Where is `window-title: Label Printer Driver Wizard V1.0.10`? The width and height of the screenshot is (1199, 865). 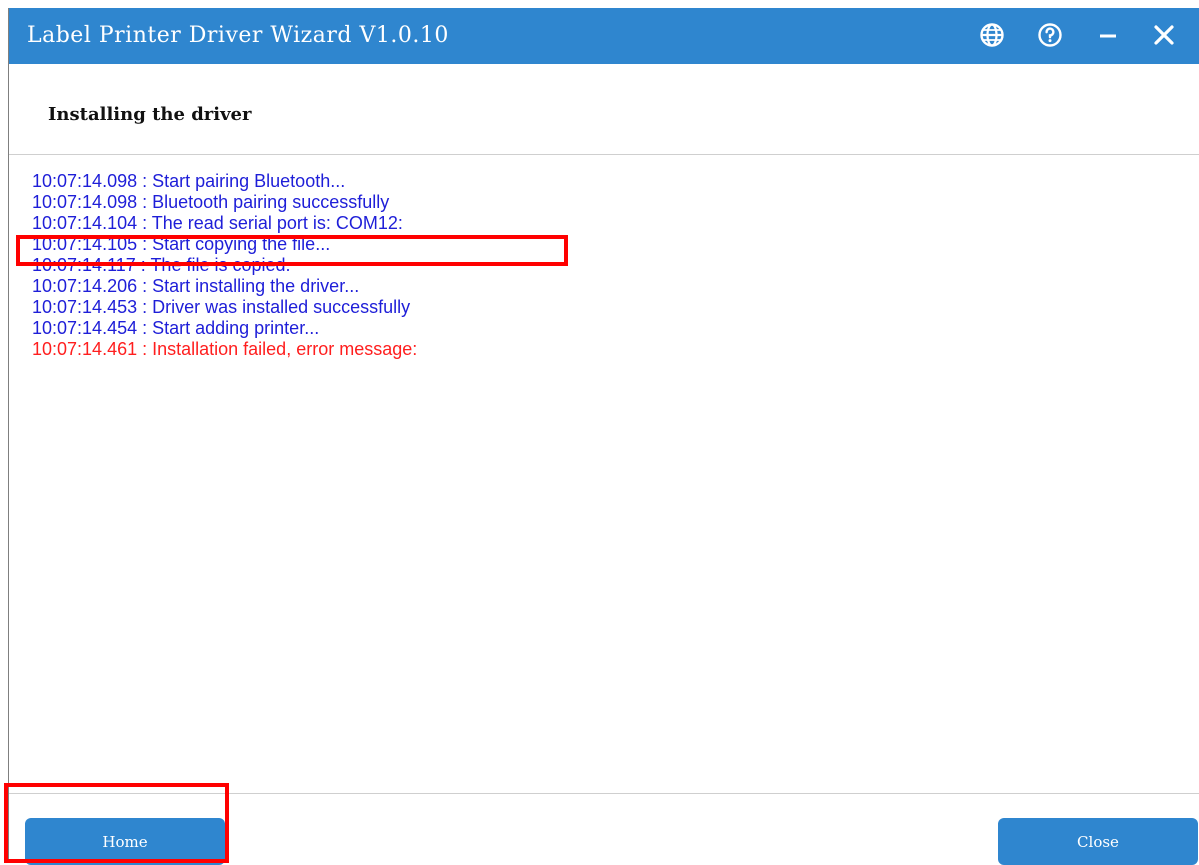
window-title: Label Printer Driver Wizard V1.0.10 is located at coordinates (238, 35).